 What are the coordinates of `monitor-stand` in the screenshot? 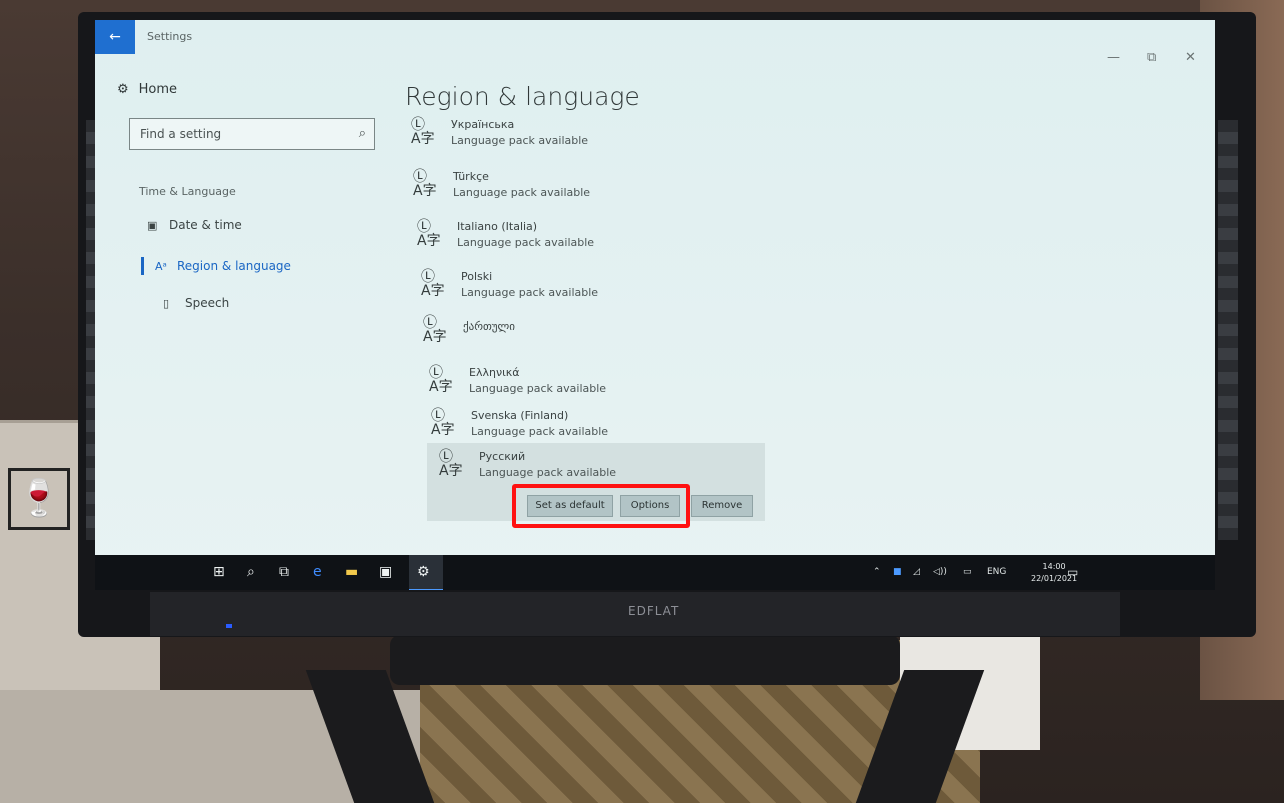 It's located at (645, 660).